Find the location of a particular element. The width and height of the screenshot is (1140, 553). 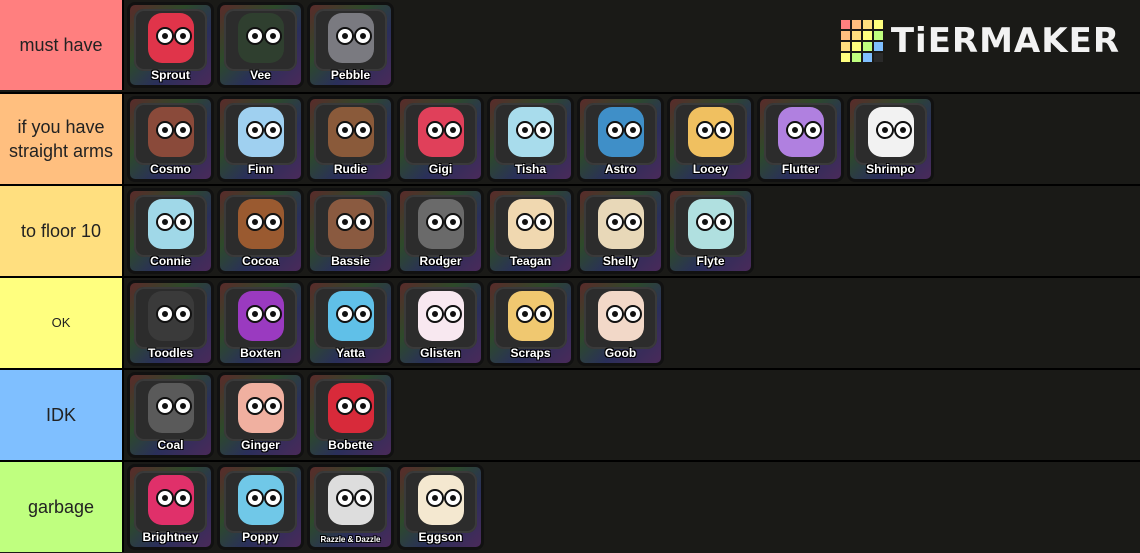

character-tile: Ginger is located at coordinates (260, 415).